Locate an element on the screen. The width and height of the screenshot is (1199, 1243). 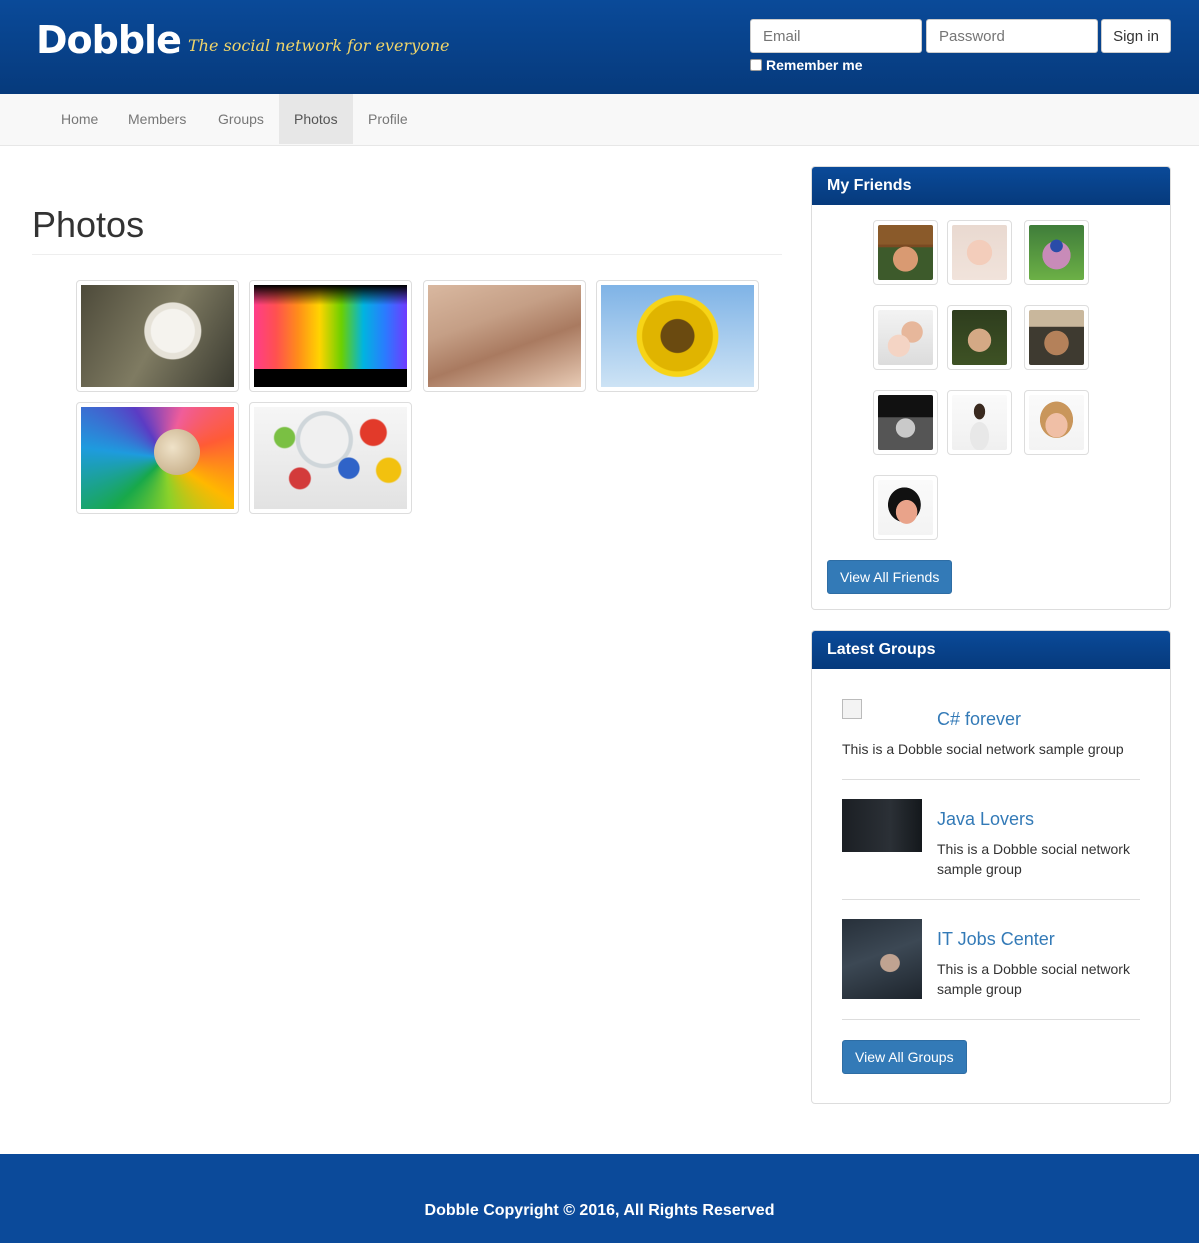
photo-thumbnail-marbles is located at coordinates (330, 458).